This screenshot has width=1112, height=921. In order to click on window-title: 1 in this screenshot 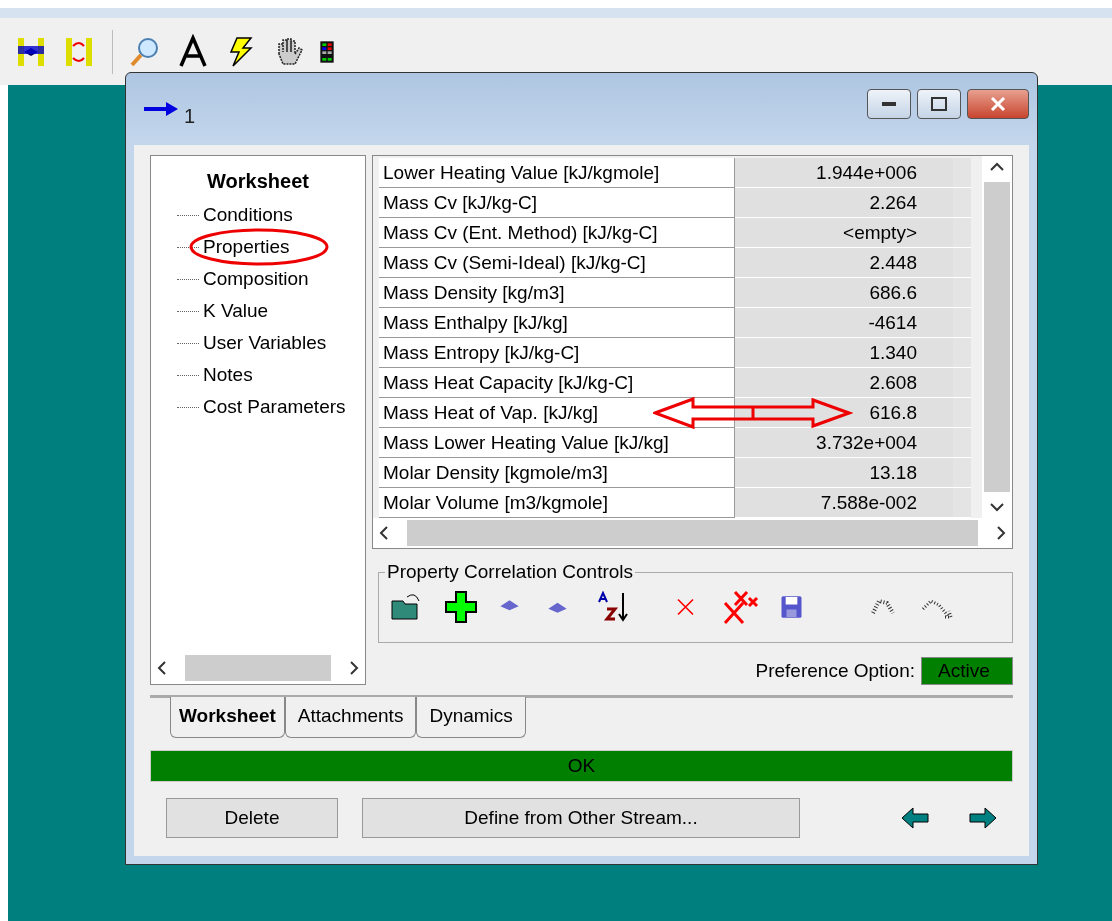, I will do `click(190, 116)`.